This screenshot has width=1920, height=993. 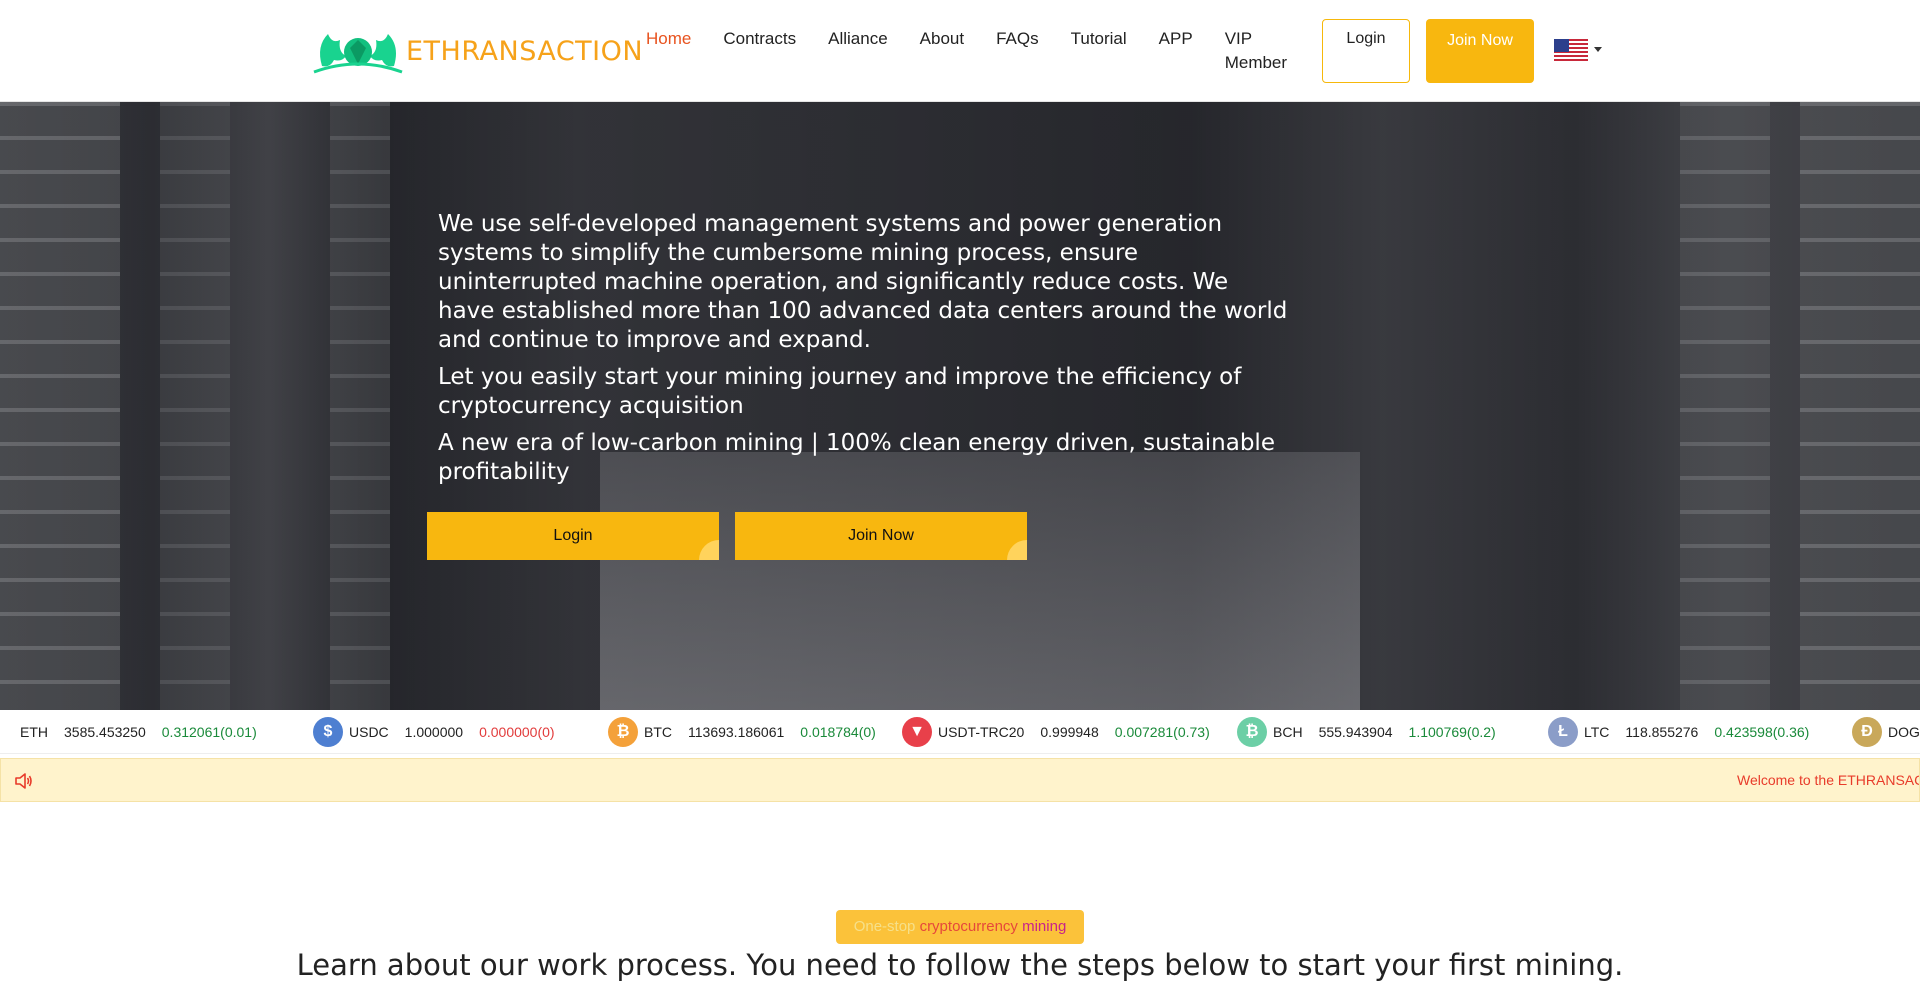 I want to click on bch-icon: ₿, so click(x=1252, y=732).